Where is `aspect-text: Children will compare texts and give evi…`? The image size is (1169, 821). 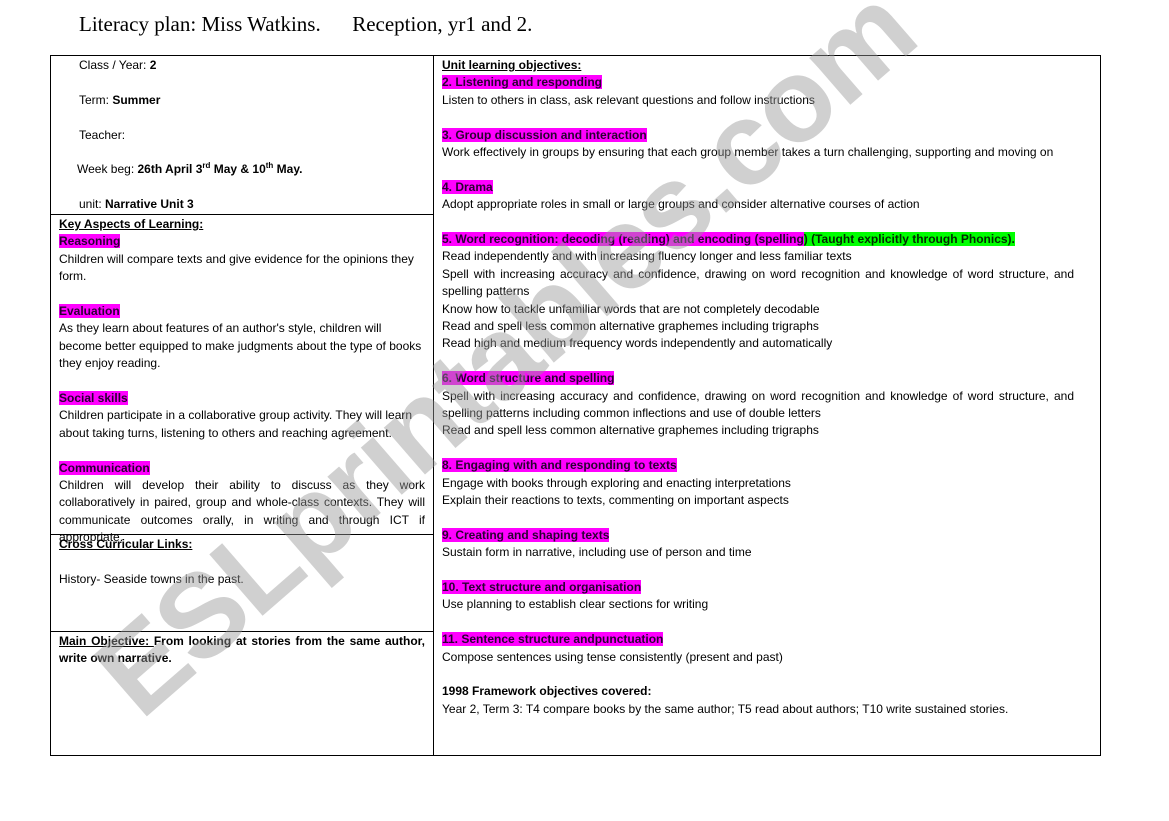
aspect-text: Children will compare texts and give evi… is located at coordinates (236, 267).